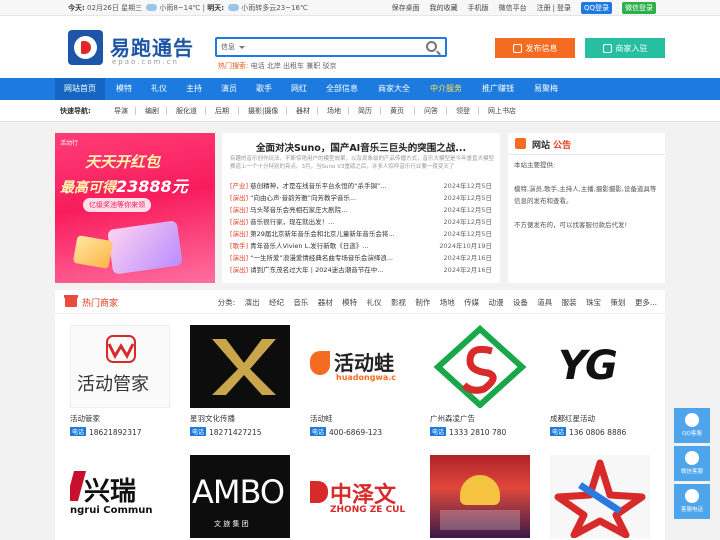  What do you see at coordinates (299, 89) in the screenshot?
I see `nav-influencer: 网红` at bounding box center [299, 89].